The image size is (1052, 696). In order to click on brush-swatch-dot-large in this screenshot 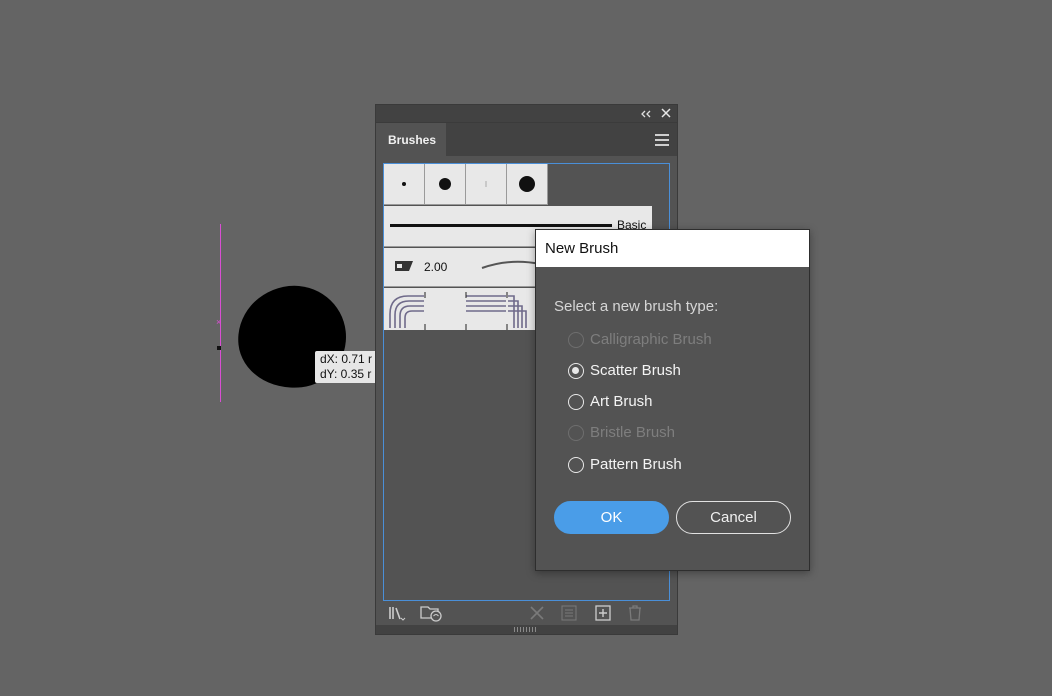, I will do `click(527, 184)`.